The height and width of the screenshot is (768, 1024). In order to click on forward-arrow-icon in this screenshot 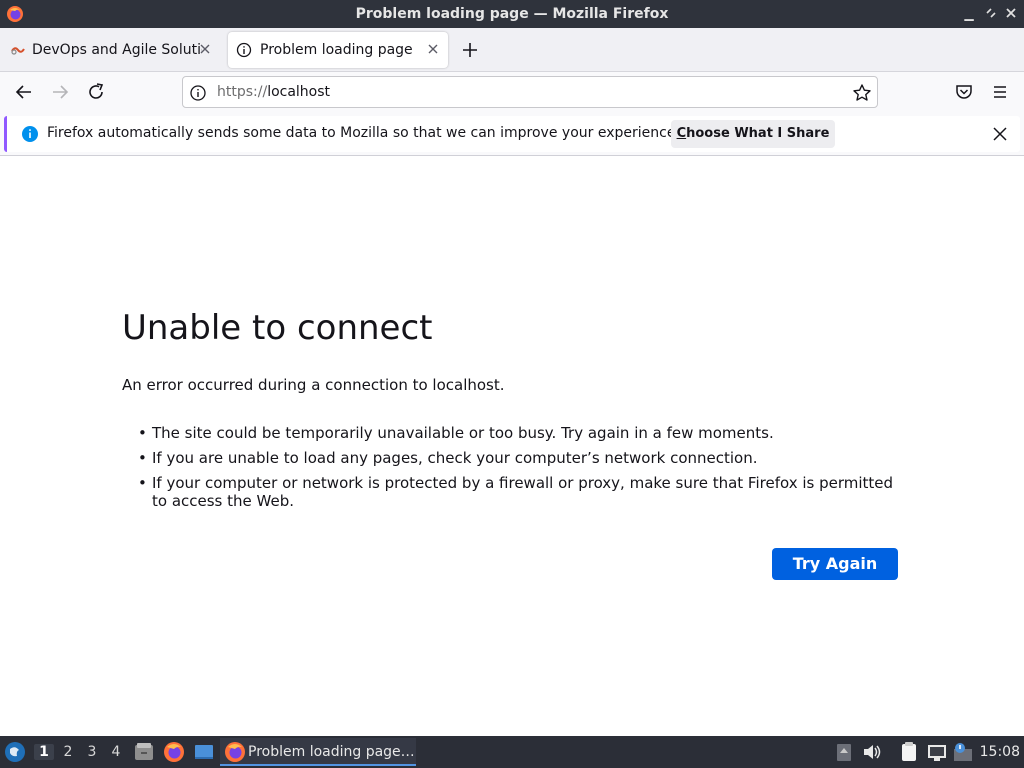, I will do `click(60, 92)`.